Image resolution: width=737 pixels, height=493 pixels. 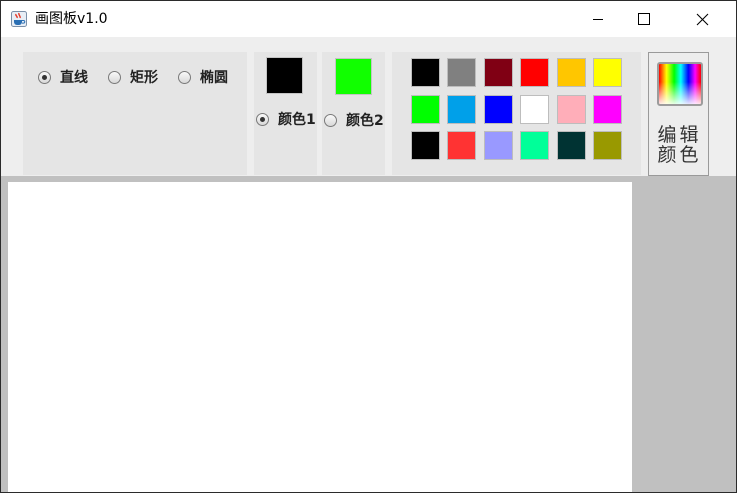 What do you see at coordinates (680, 84) in the screenshot?
I see `rainbow-spectrum-icon` at bounding box center [680, 84].